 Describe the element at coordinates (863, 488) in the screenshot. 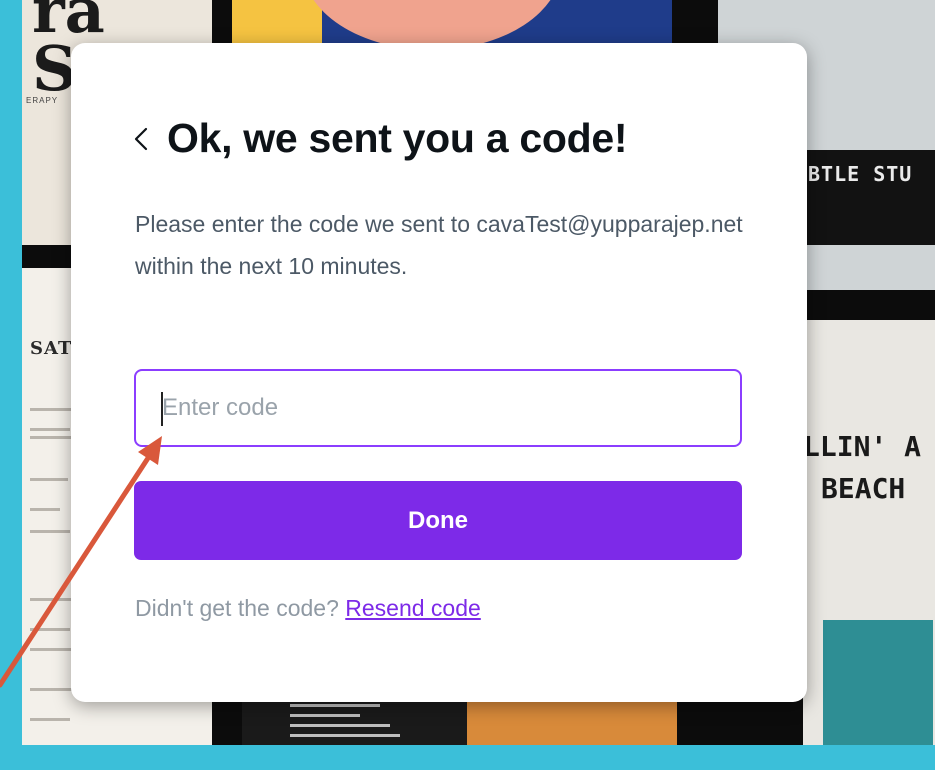

I see `bg-tile-beach-line2: BEACH` at that location.